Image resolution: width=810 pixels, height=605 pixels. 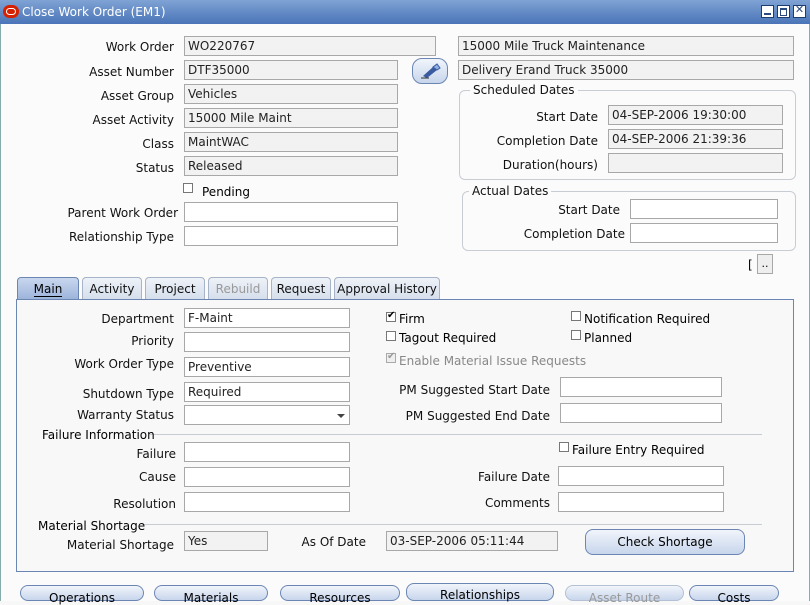 What do you see at coordinates (564, 447) in the screenshot?
I see `failure-entry-required-checkbox` at bounding box center [564, 447].